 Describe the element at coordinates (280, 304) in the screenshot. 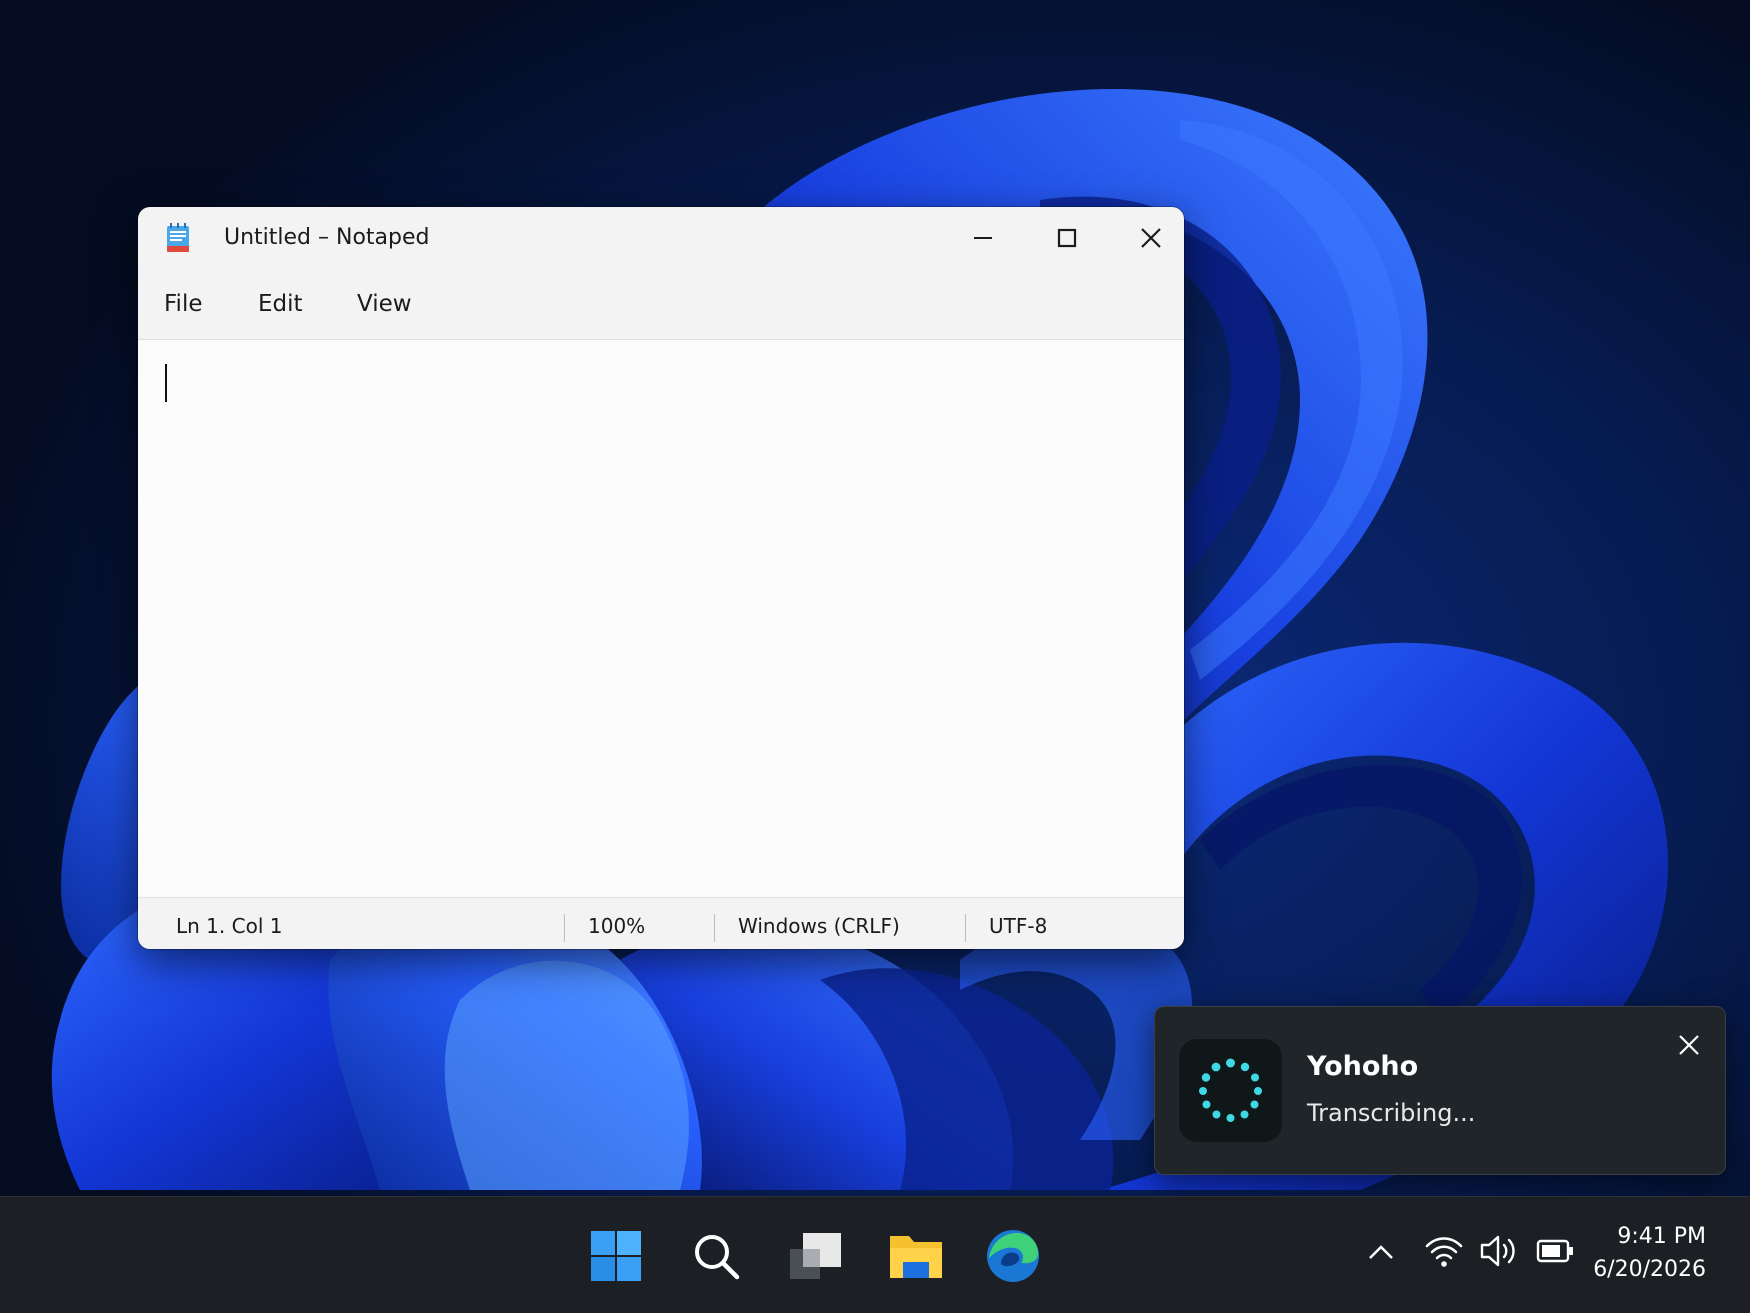

I see `menu-edit: Edit` at that location.